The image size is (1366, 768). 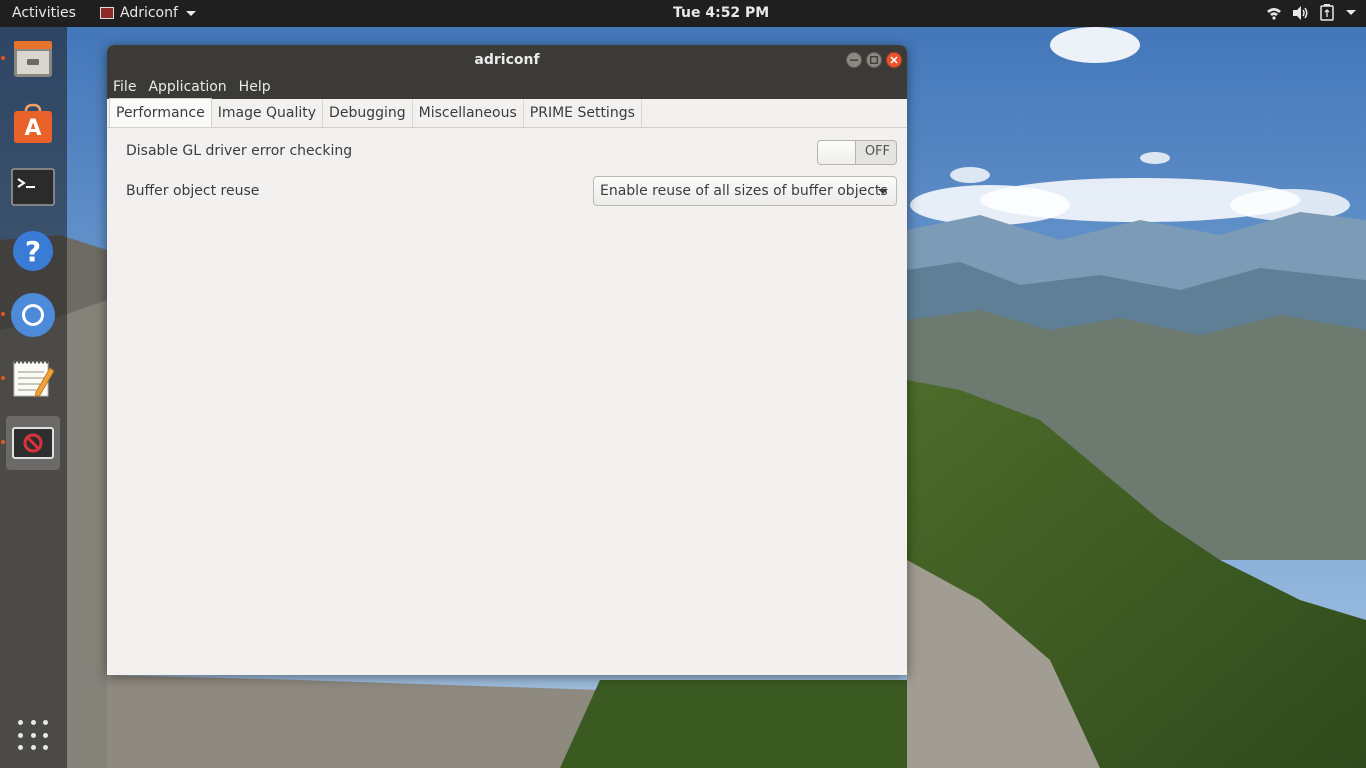 I want to click on maximize-icon, so click(x=874, y=60).